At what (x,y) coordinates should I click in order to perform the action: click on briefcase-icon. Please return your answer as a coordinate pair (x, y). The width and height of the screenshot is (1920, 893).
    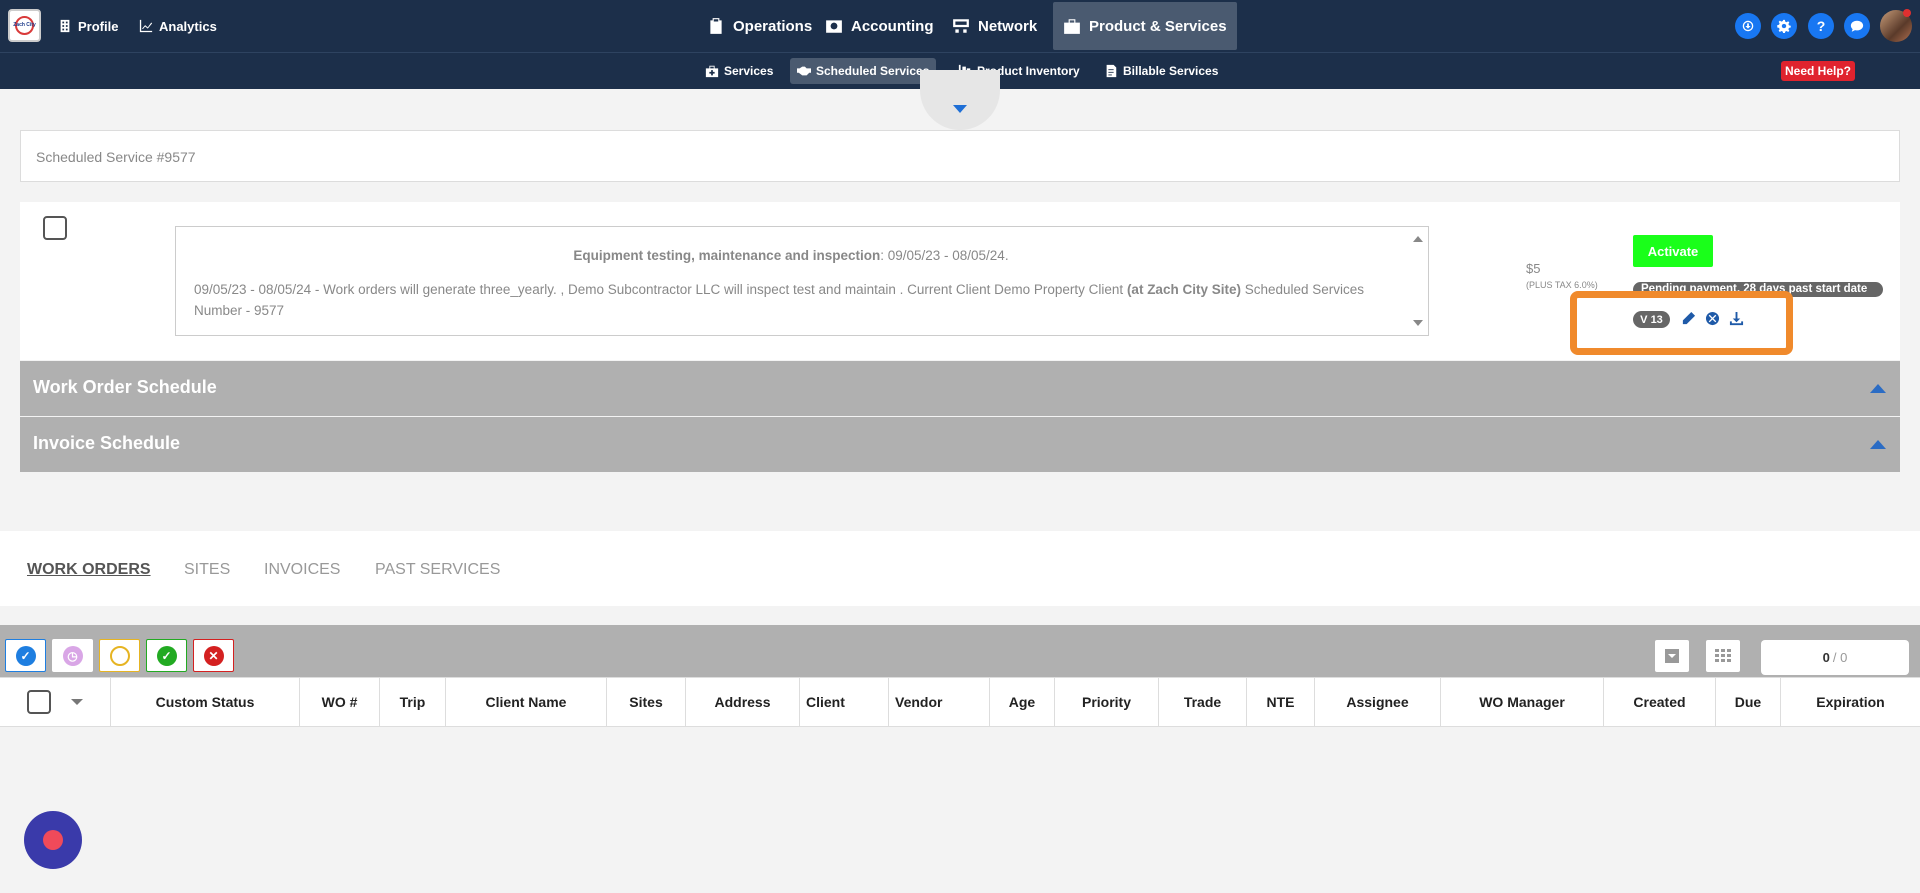
    Looking at the image, I should click on (1072, 26).